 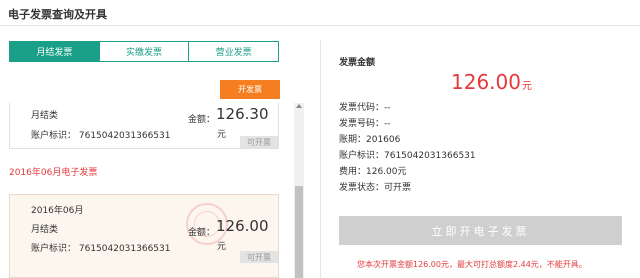 I want to click on invoice-month: 2016年06月, so click(x=57, y=211).